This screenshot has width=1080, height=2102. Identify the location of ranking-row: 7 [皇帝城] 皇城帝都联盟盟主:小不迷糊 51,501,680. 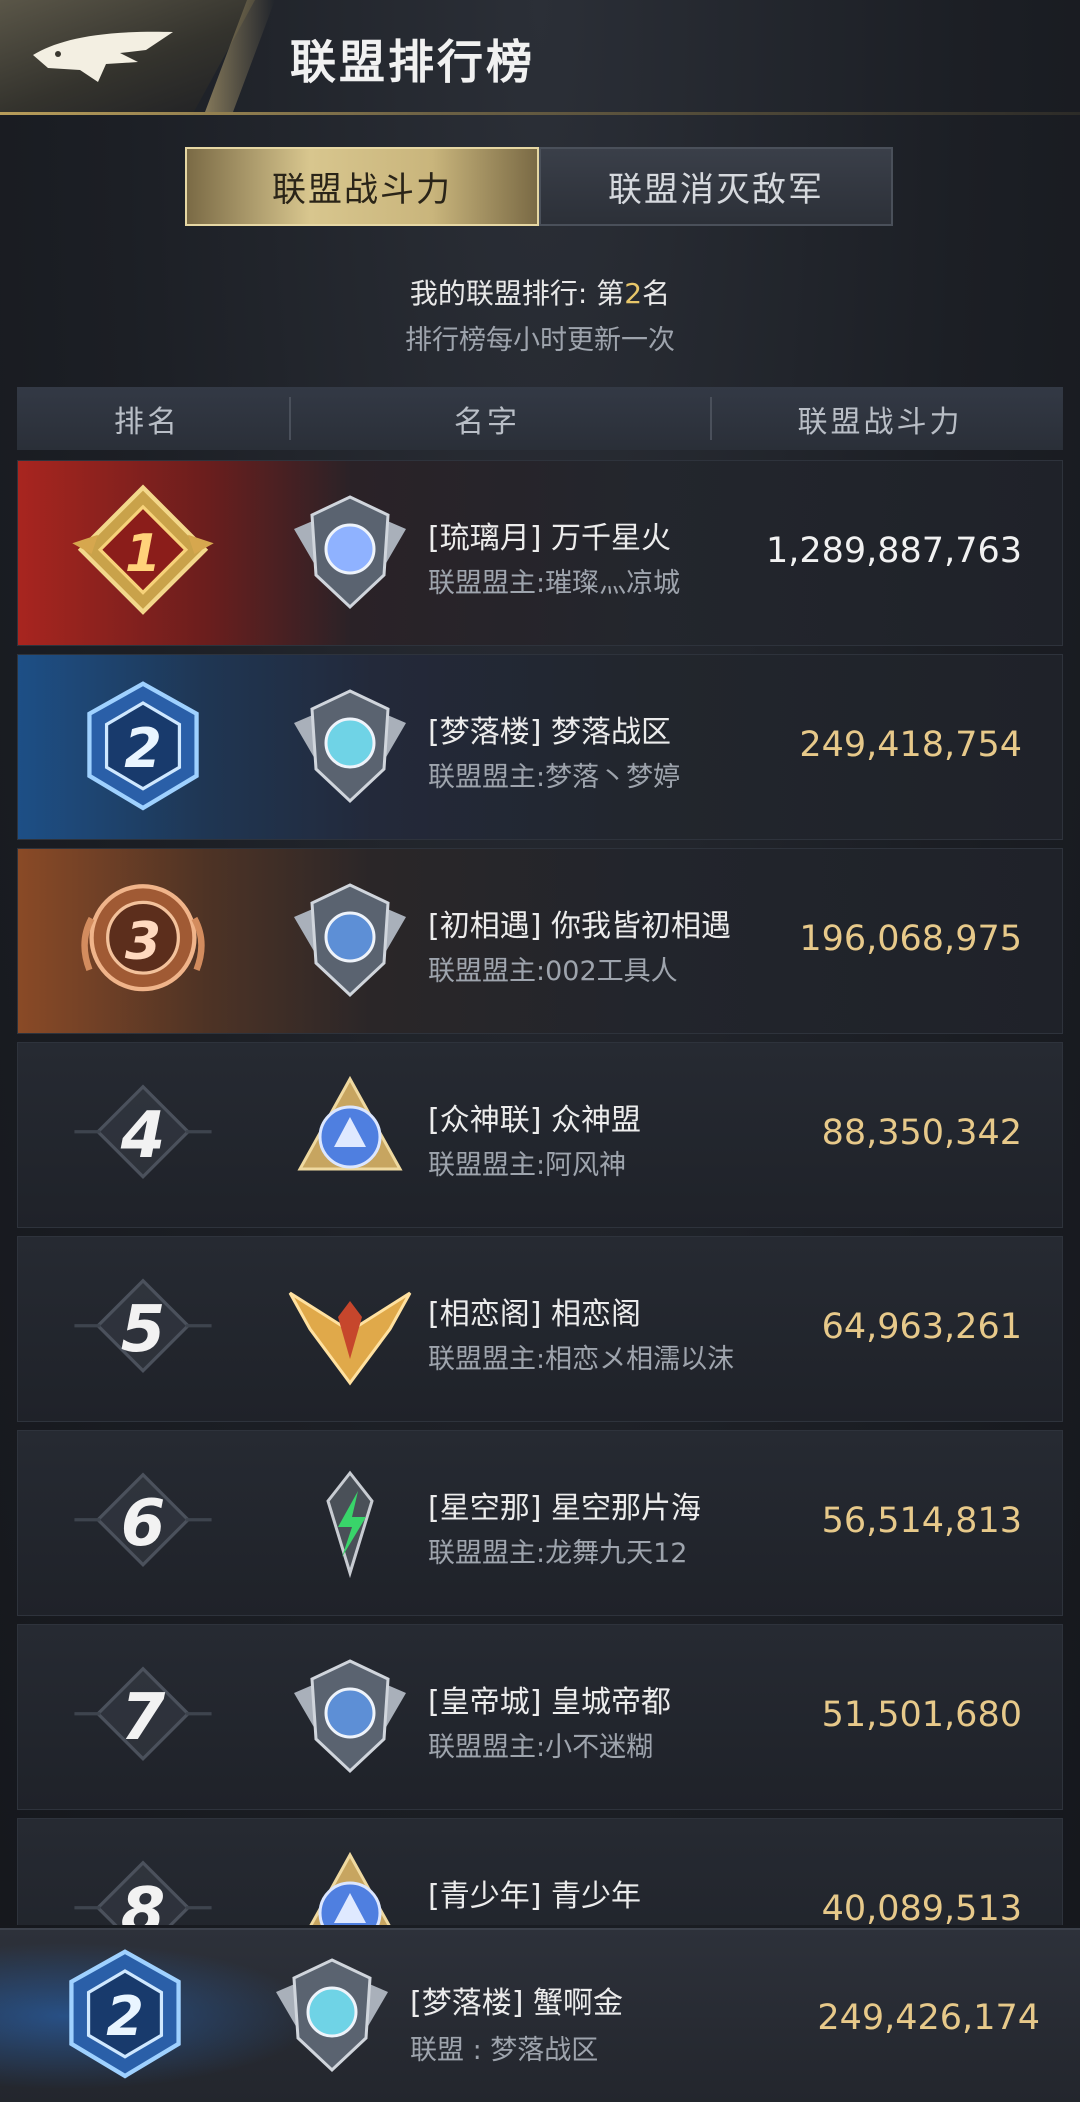
(540, 1717).